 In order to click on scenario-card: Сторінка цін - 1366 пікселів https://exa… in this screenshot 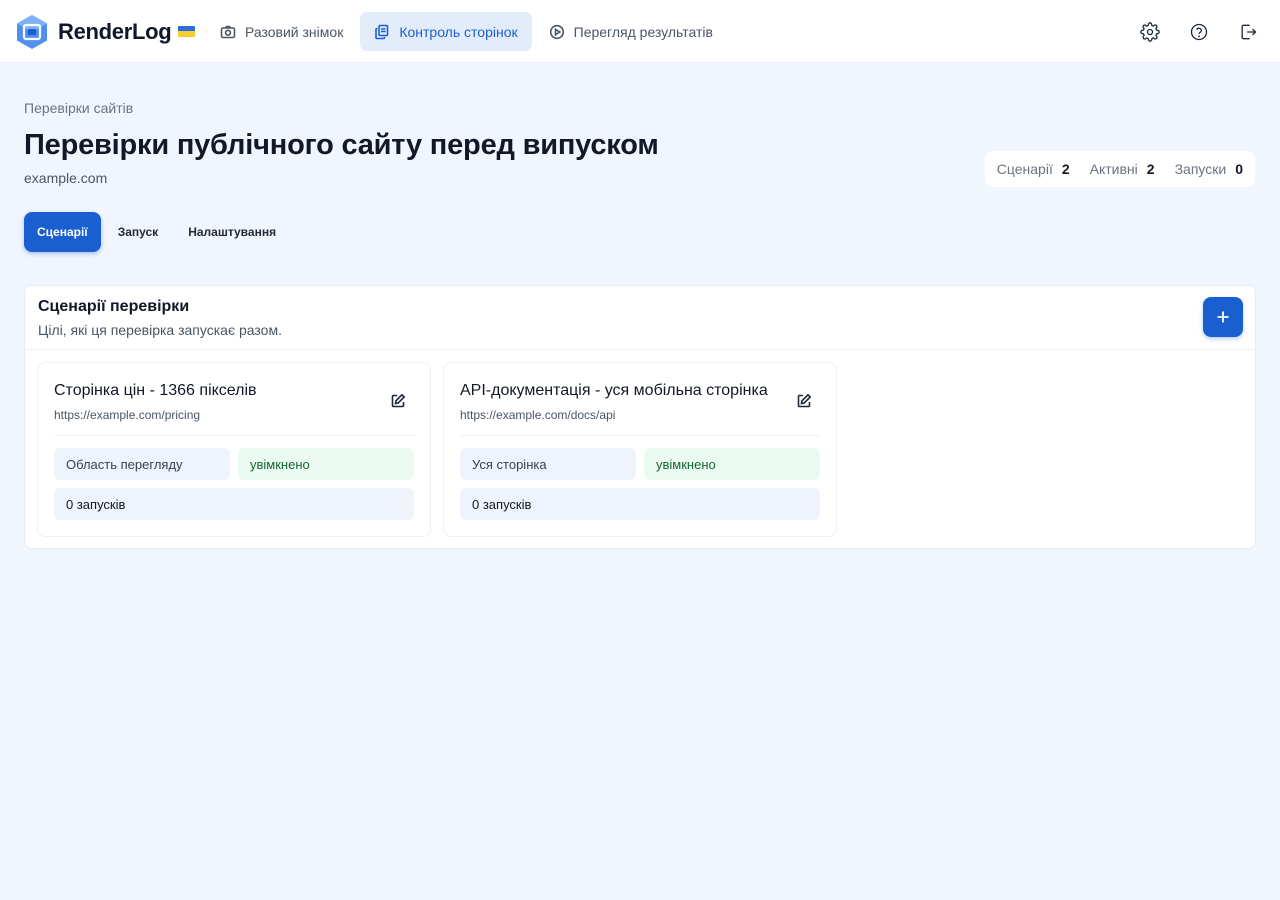, I will do `click(234, 449)`.